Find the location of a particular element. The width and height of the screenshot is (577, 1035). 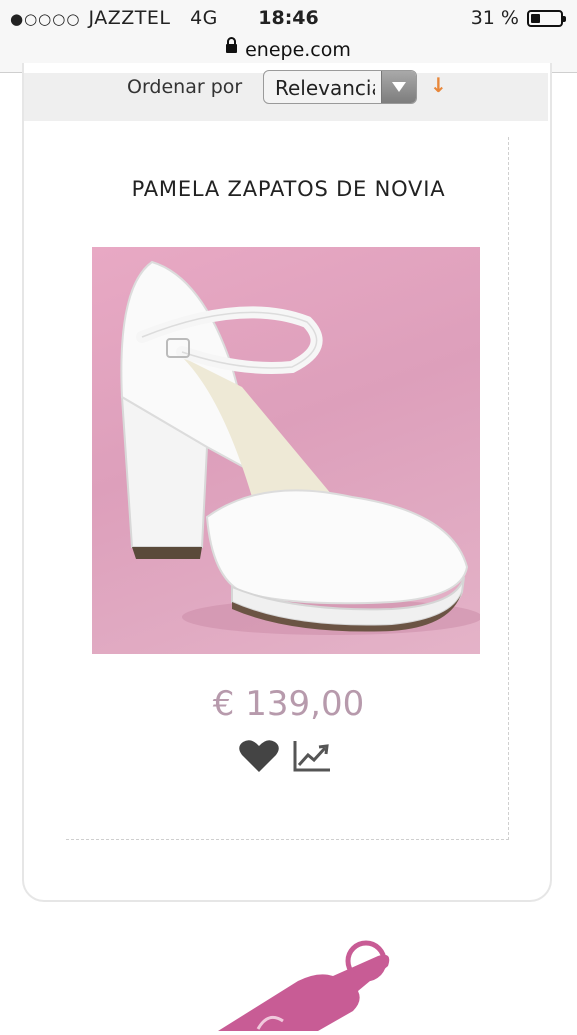

sort-select: Relevancia is located at coordinates (340, 87).